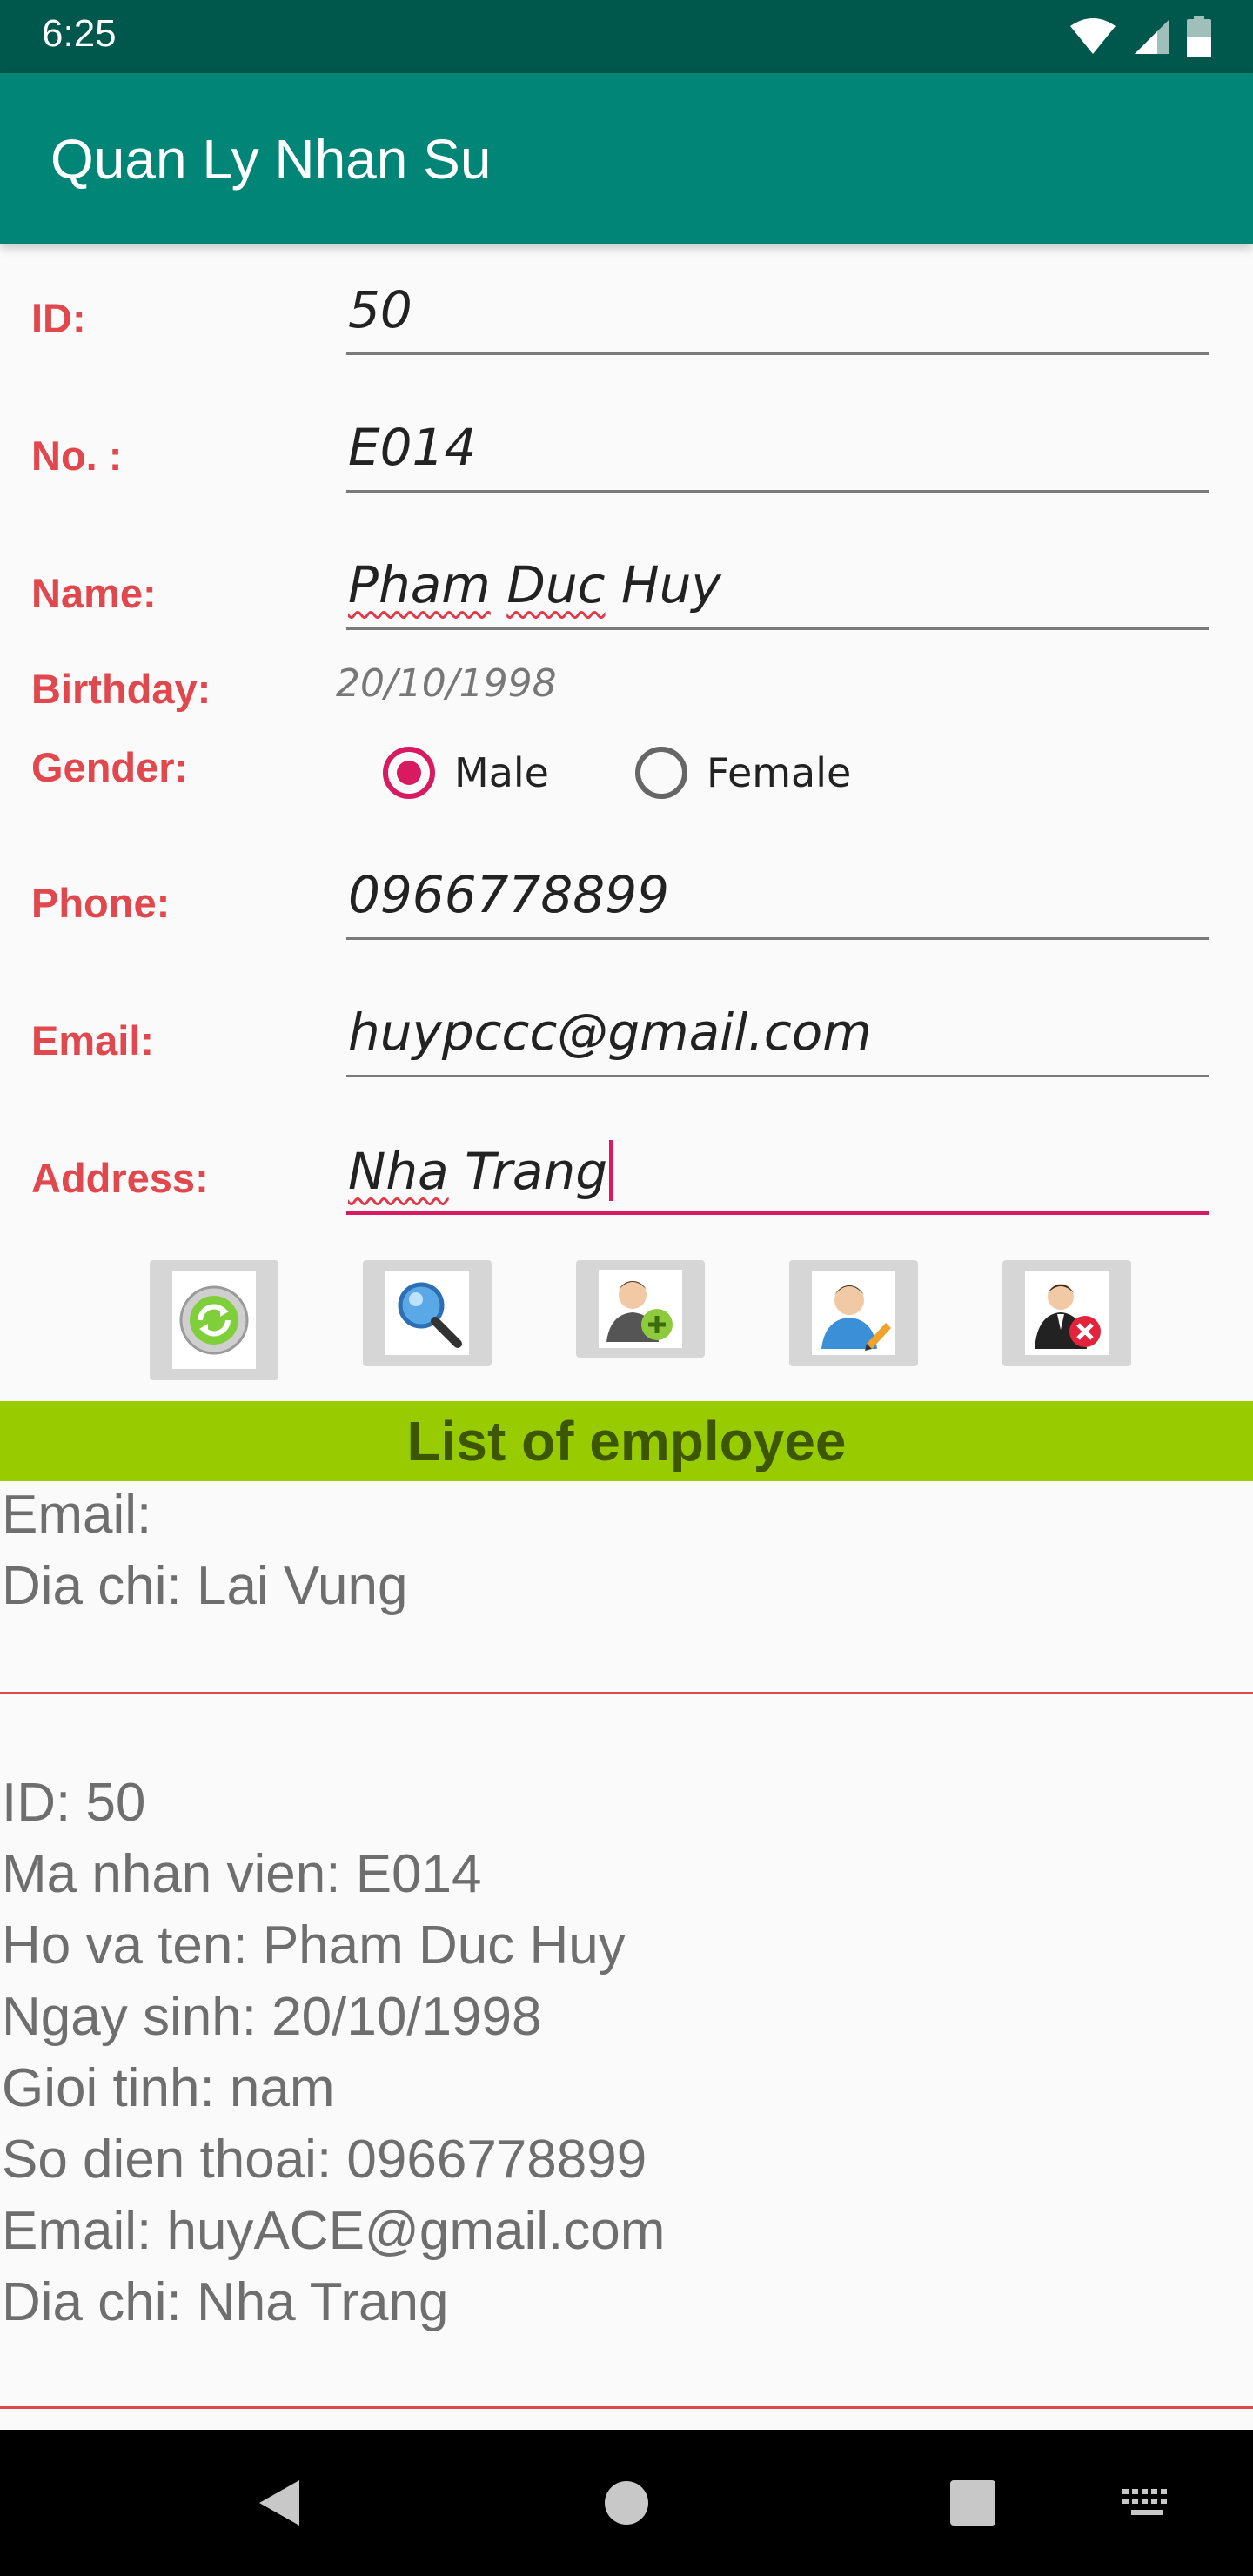  Describe the element at coordinates (94, 593) in the screenshot. I see `name-label: Name:` at that location.